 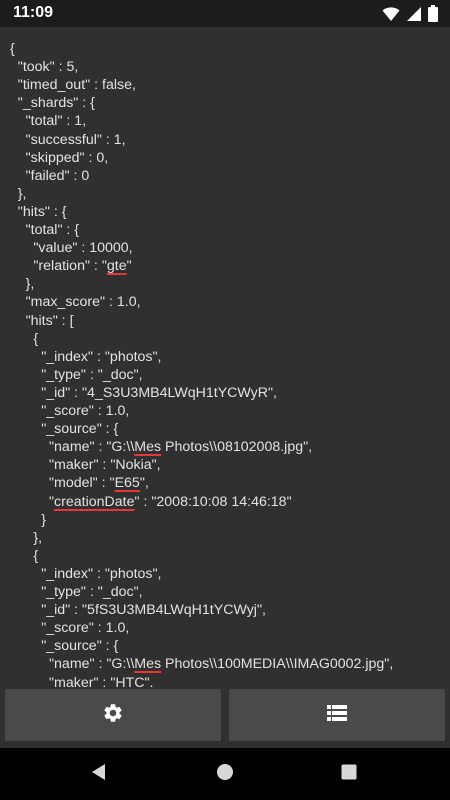 I want to click on json-line: "timed_out" : false,, so click(x=77, y=85).